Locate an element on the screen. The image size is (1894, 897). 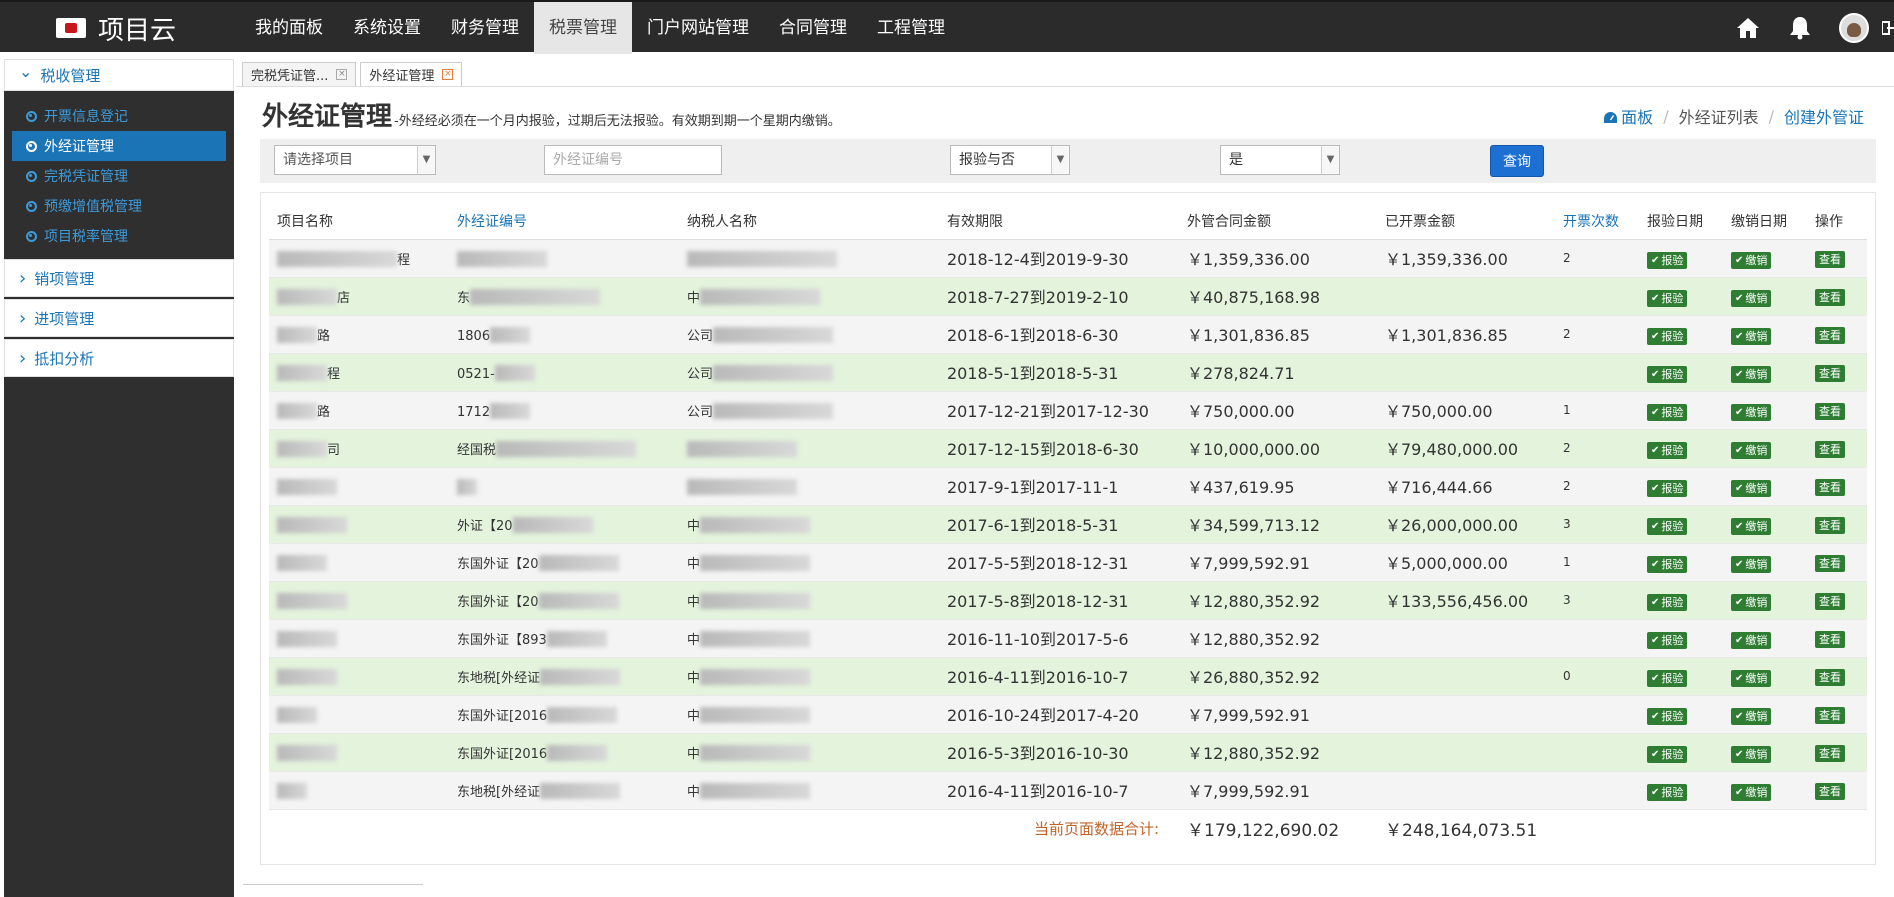
breadcrumb-dashboard: 面板 is located at coordinates (1628, 116).